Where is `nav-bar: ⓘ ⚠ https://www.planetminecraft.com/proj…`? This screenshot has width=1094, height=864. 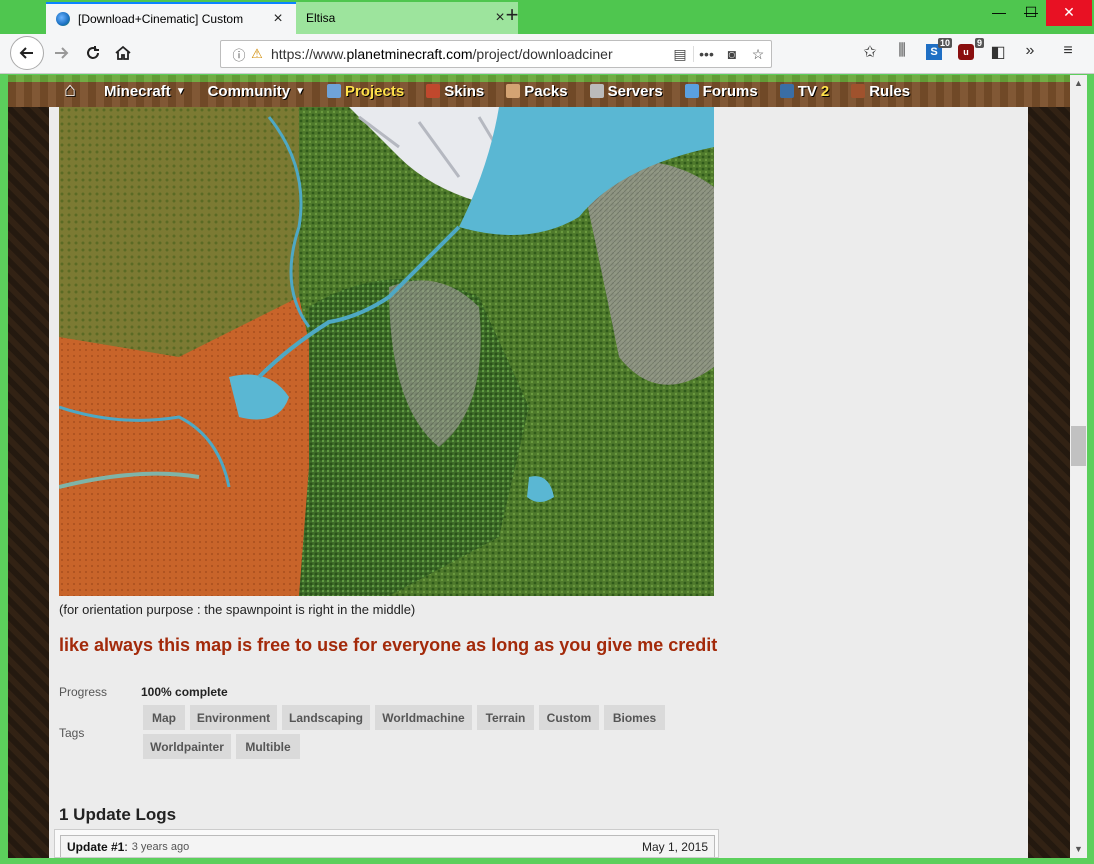 nav-bar: ⓘ ⚠ https://www.planetminecraft.com/proj… is located at coordinates (547, 54).